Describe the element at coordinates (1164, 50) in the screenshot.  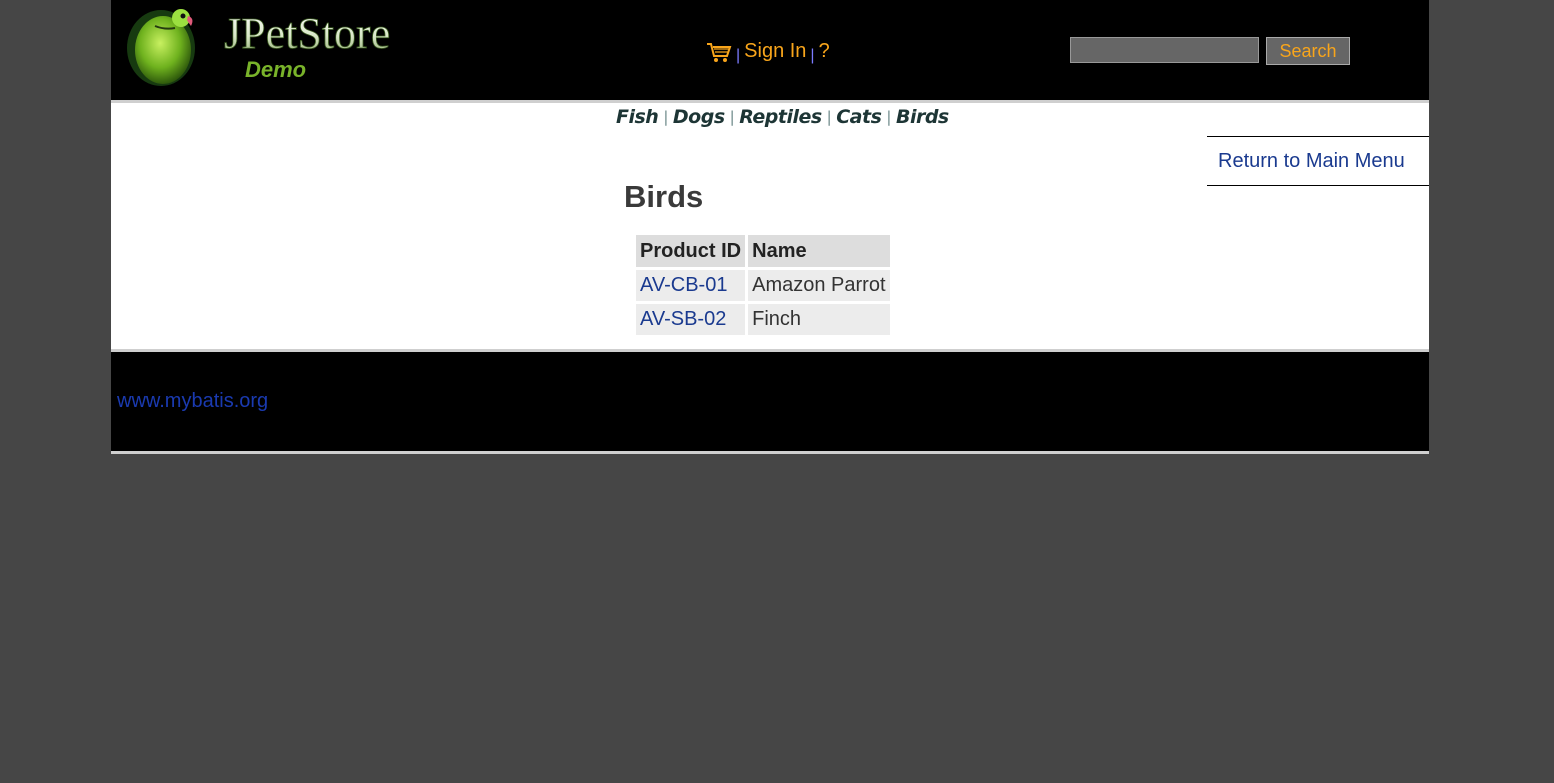
I see `search-input` at that location.